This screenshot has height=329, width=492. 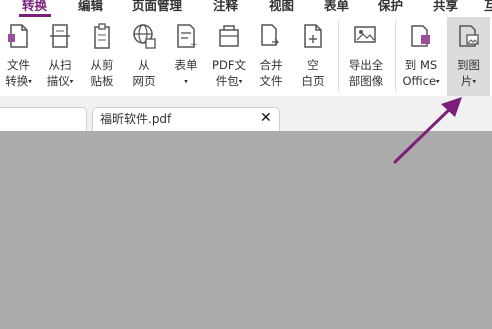 I want to click on scanner-icon, so click(x=60, y=36).